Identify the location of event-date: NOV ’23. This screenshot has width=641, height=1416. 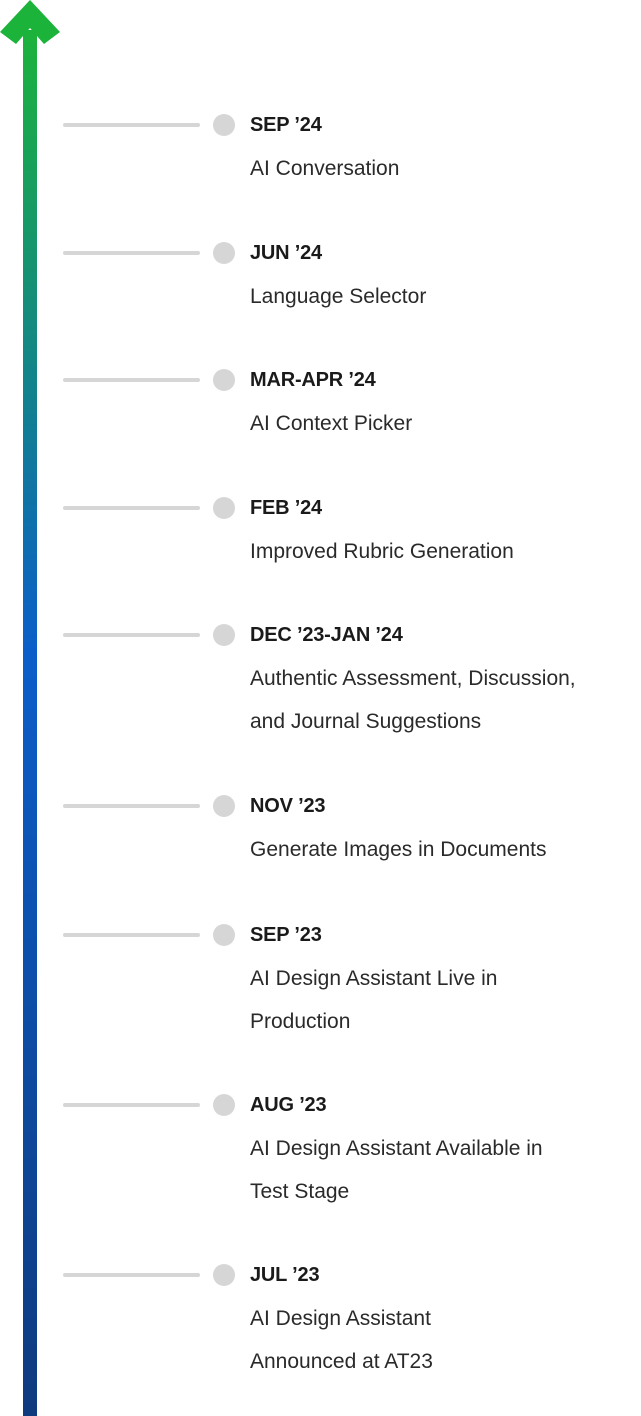
(288, 806).